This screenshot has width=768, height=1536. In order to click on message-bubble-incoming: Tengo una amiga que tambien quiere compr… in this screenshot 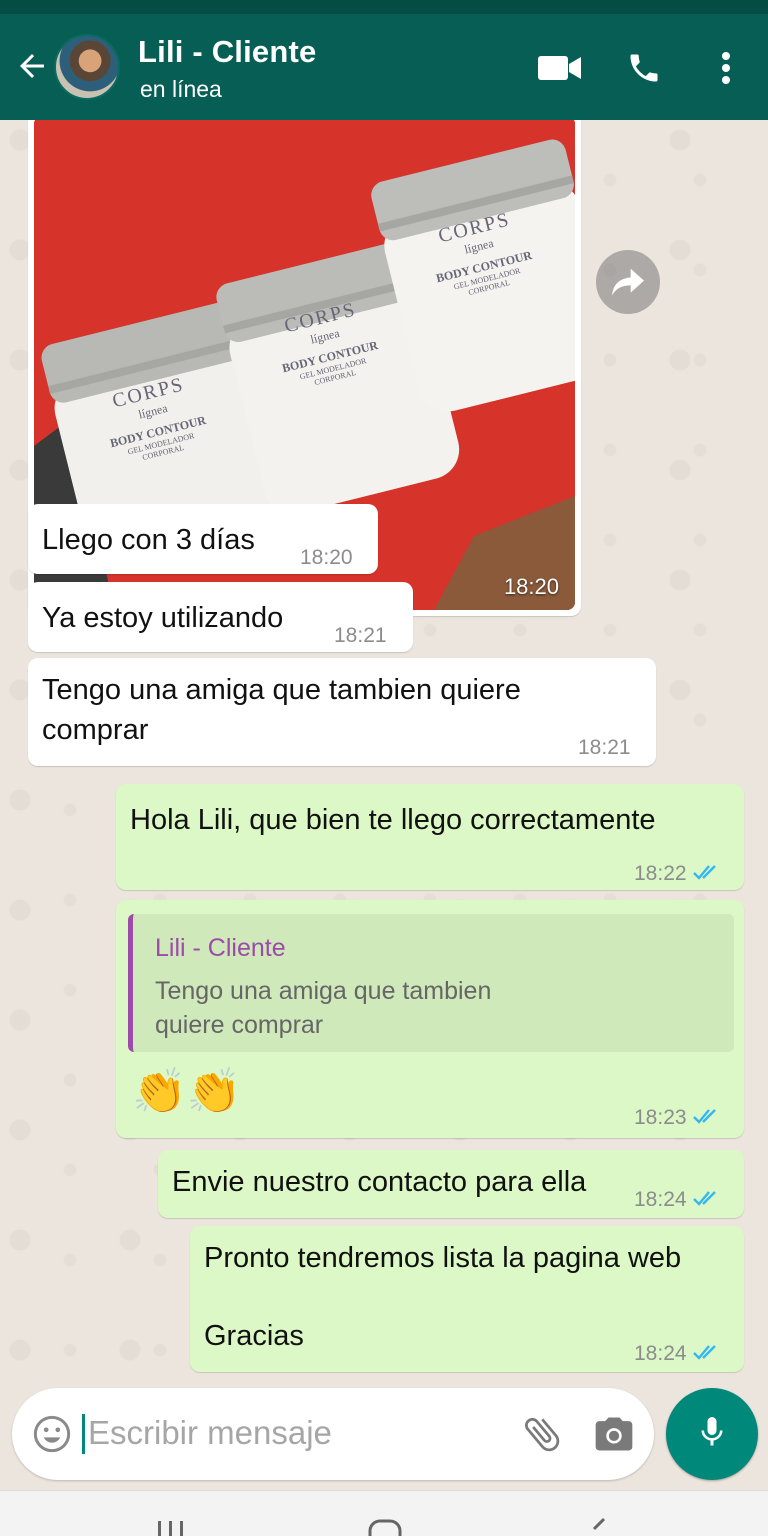, I will do `click(342, 712)`.